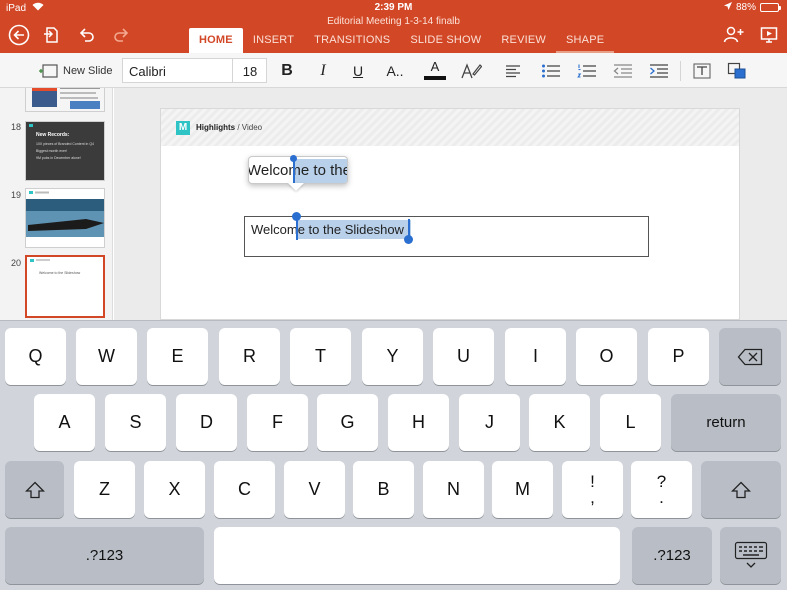 The image size is (787, 590). Describe the element at coordinates (277, 422) in the screenshot. I see `key-f: F` at that location.